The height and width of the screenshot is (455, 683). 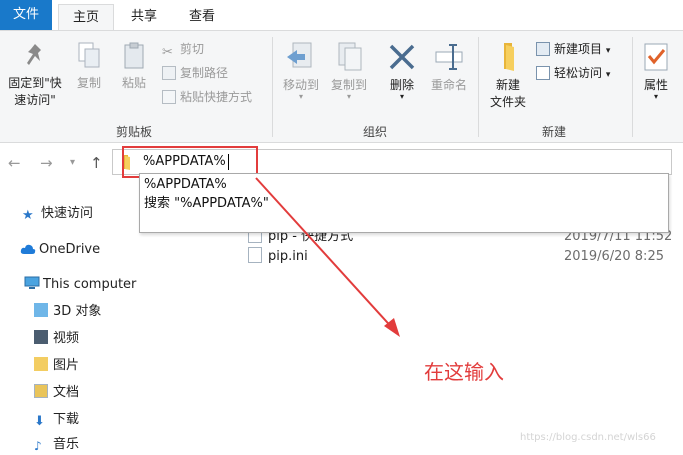 I want to click on rename-button: 重命名, so click(x=449, y=67).